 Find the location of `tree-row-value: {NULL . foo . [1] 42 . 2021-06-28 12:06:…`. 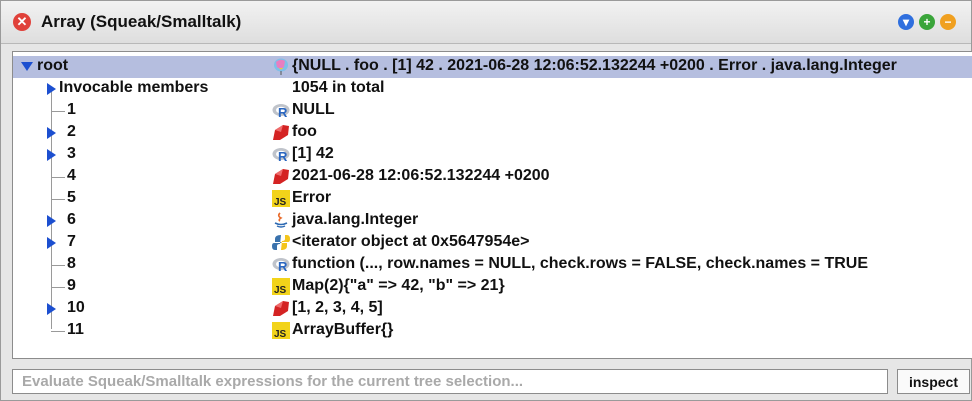

tree-row-value: {NULL . foo . [1] 42 . 2021-06-28 12:06:… is located at coordinates (594, 65).